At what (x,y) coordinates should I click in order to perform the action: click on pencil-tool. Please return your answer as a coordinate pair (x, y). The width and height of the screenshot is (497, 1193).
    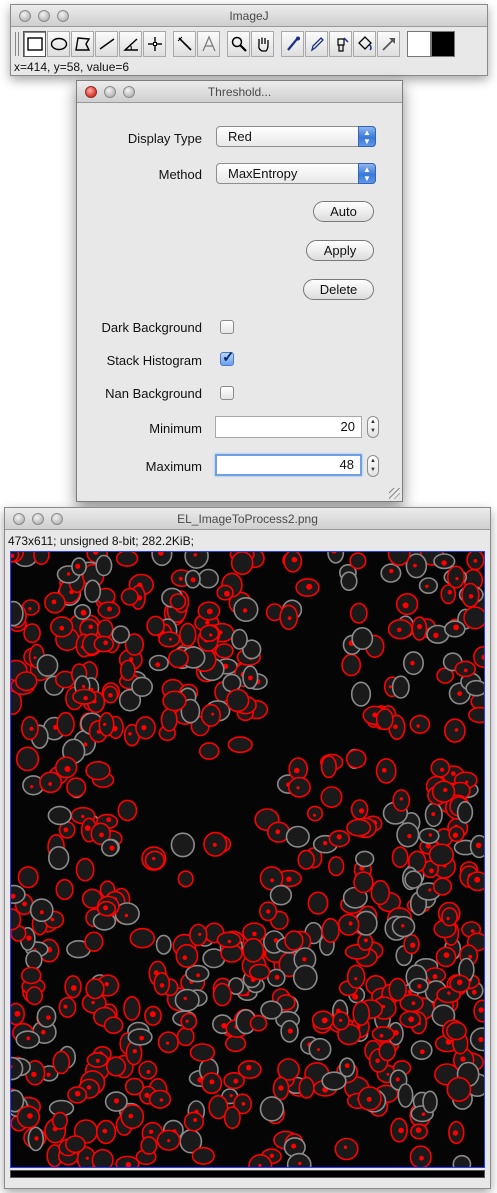
    Looking at the image, I should click on (316, 44).